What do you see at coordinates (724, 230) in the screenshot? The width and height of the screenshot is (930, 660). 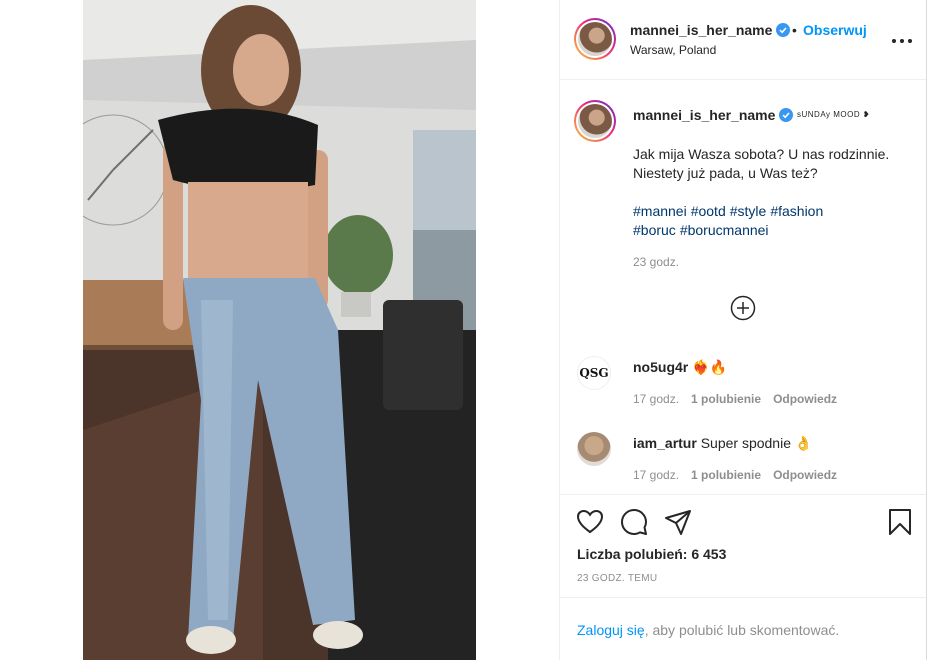 I see `hashtag-link: #borucmannei` at bounding box center [724, 230].